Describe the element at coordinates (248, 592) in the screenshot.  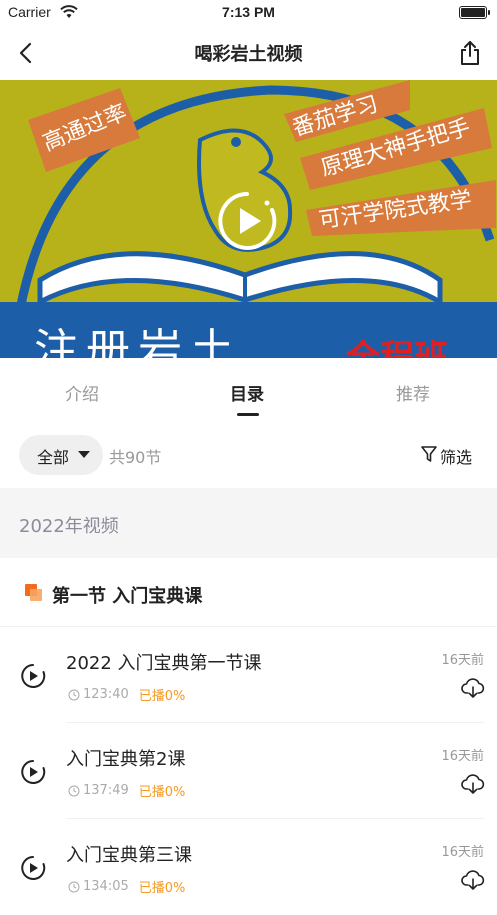
I see `chapter-header: 第一节 入门宝典课` at that location.